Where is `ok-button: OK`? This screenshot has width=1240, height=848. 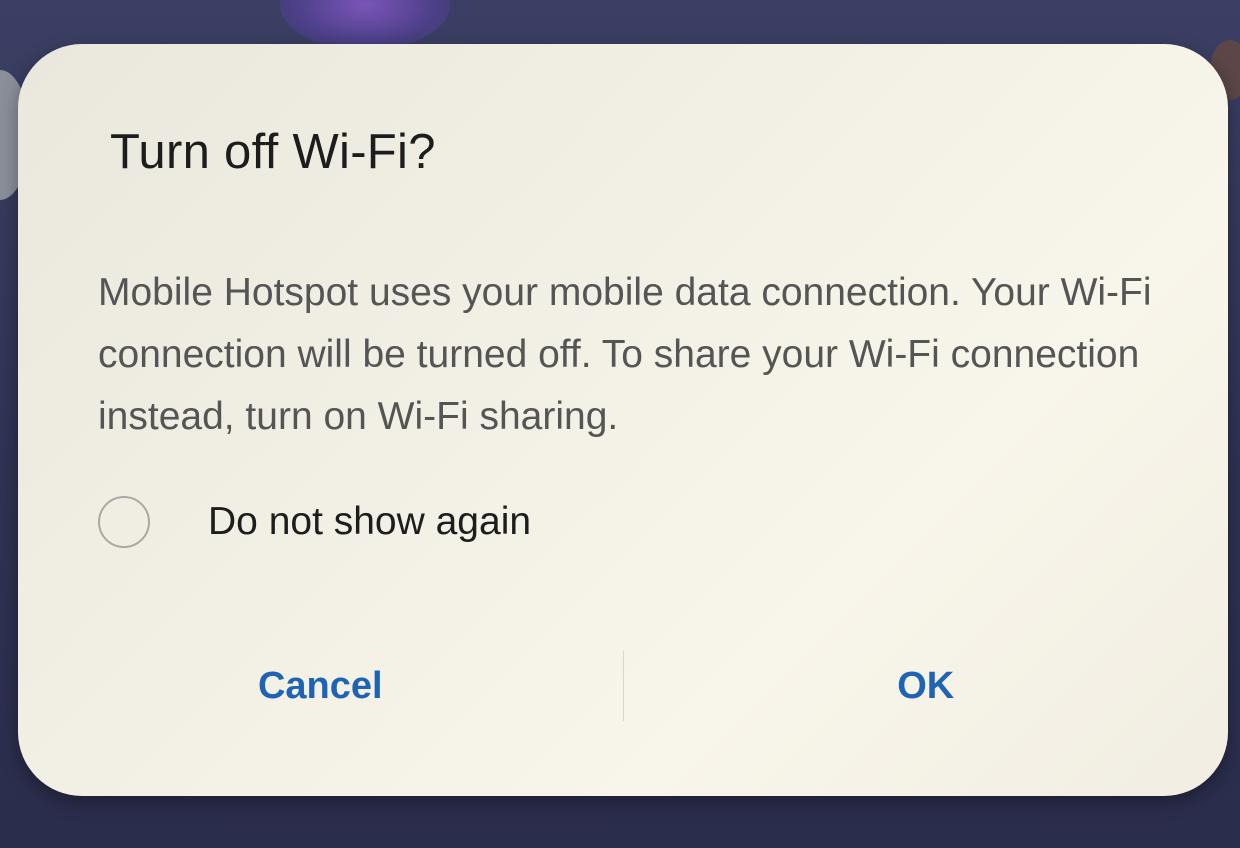
ok-button: OK is located at coordinates (926, 686).